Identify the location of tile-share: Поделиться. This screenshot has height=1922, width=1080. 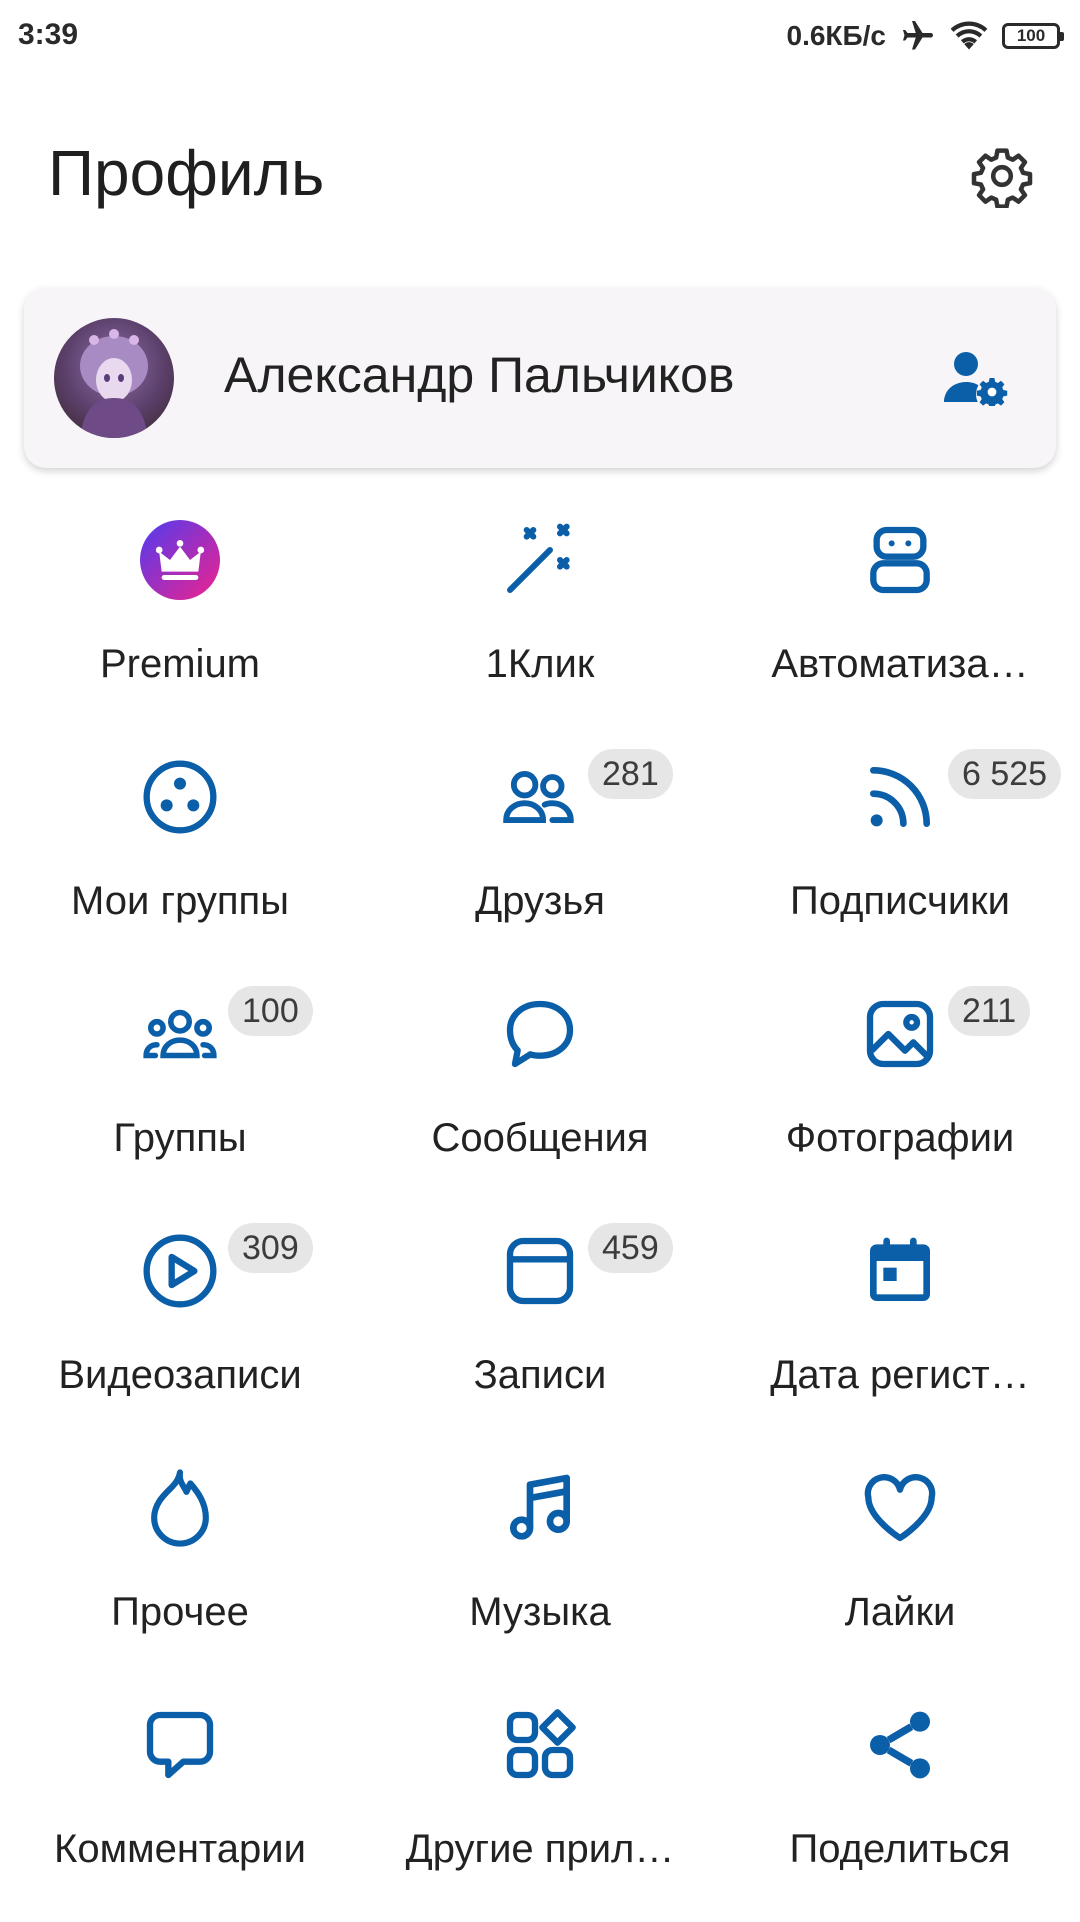
(900, 1803).